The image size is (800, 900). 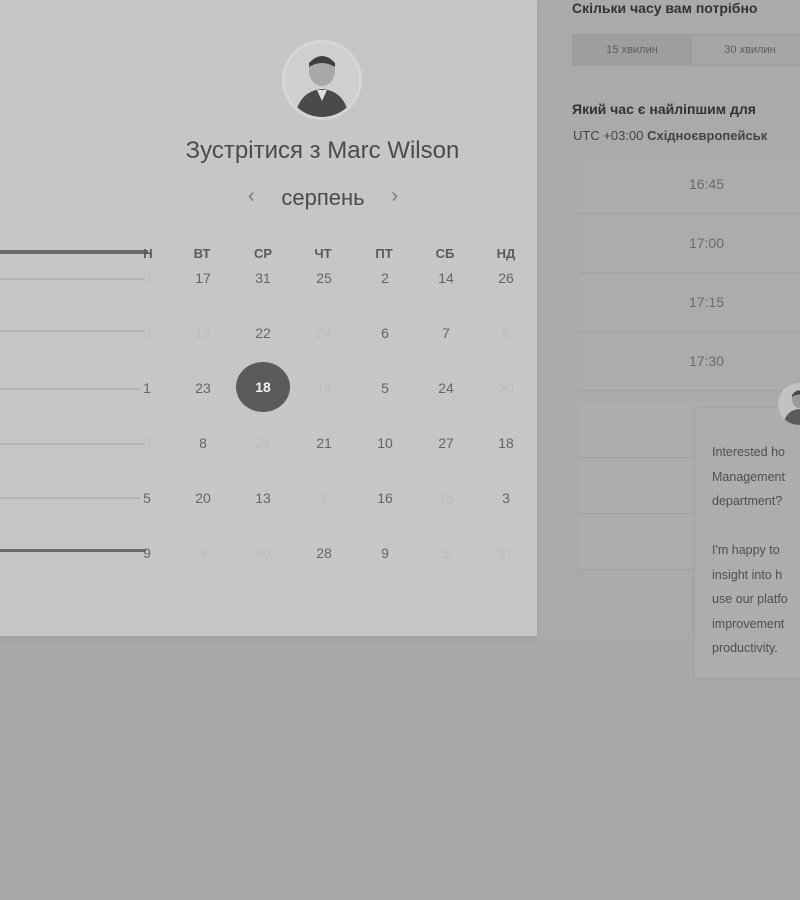 What do you see at coordinates (202, 253) in the screenshot?
I see `weekday-header-tue: ВТ` at bounding box center [202, 253].